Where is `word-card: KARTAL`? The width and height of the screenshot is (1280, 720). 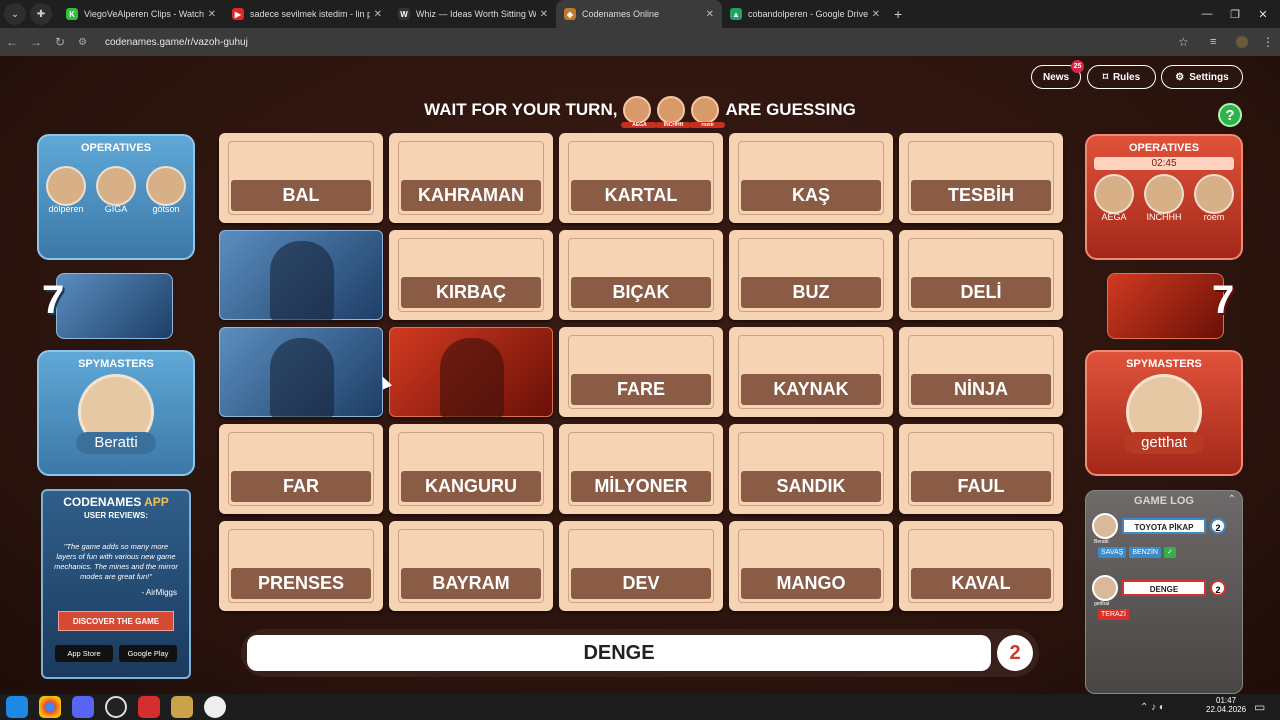
word-card: KARTAL is located at coordinates (641, 178).